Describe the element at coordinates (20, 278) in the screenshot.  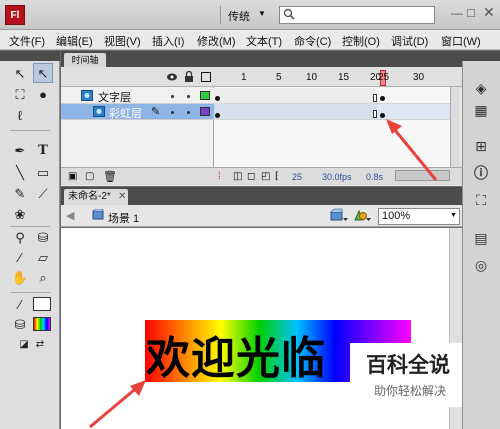
I see `hand-tool-icon: ✋` at that location.